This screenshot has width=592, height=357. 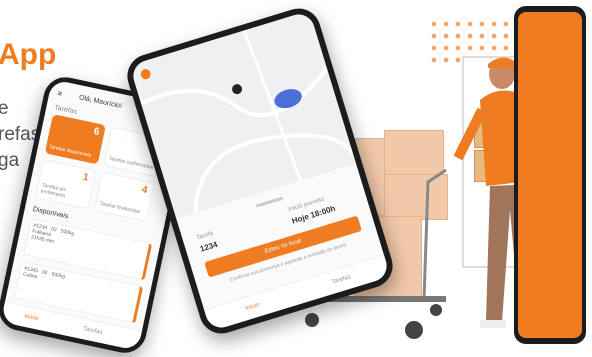 I want to click on drag-handle, so click(x=269, y=202).